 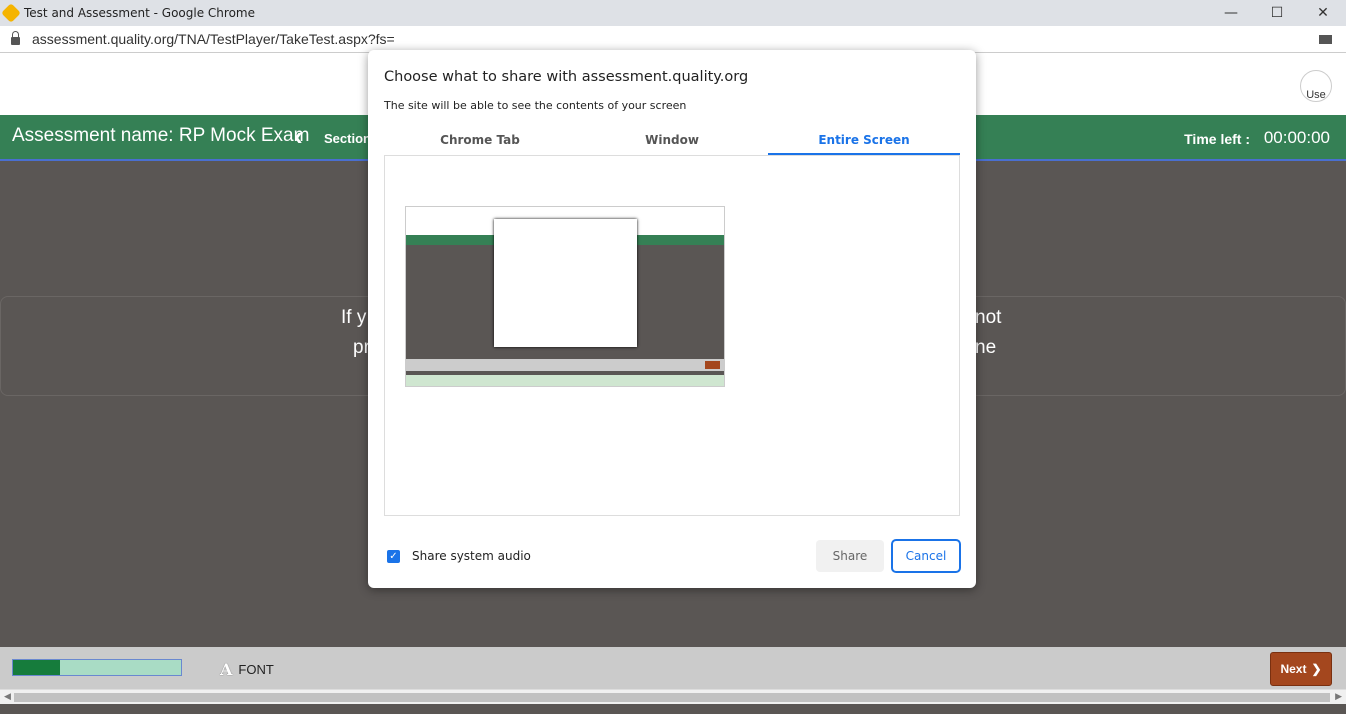 I want to click on maximize-button: ☐, so click(x=1277, y=13).